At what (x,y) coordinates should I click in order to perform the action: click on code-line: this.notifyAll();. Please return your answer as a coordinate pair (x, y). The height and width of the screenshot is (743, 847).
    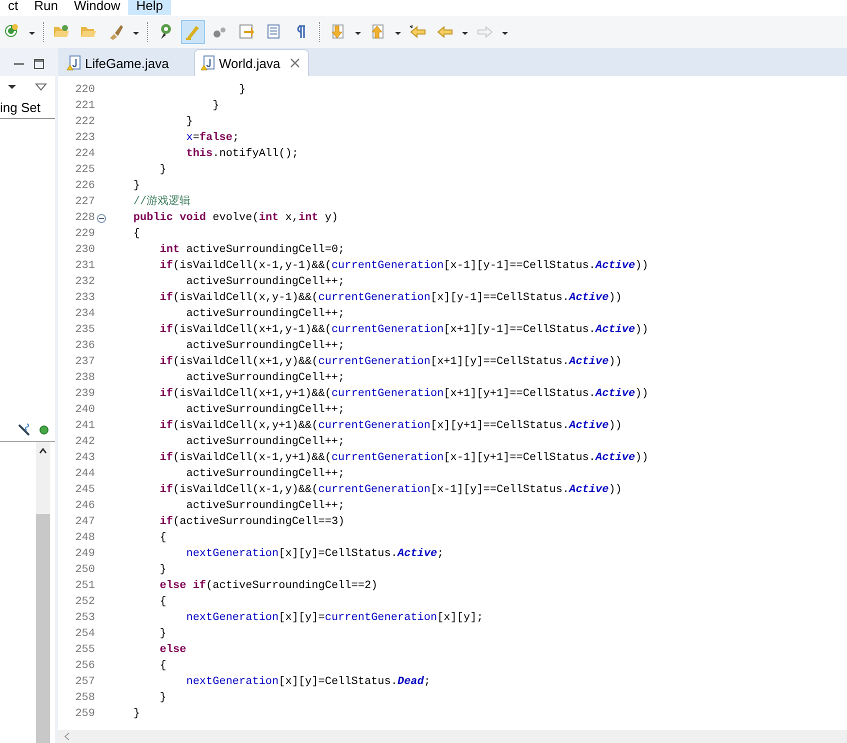
    Looking at the image, I should click on (241, 154).